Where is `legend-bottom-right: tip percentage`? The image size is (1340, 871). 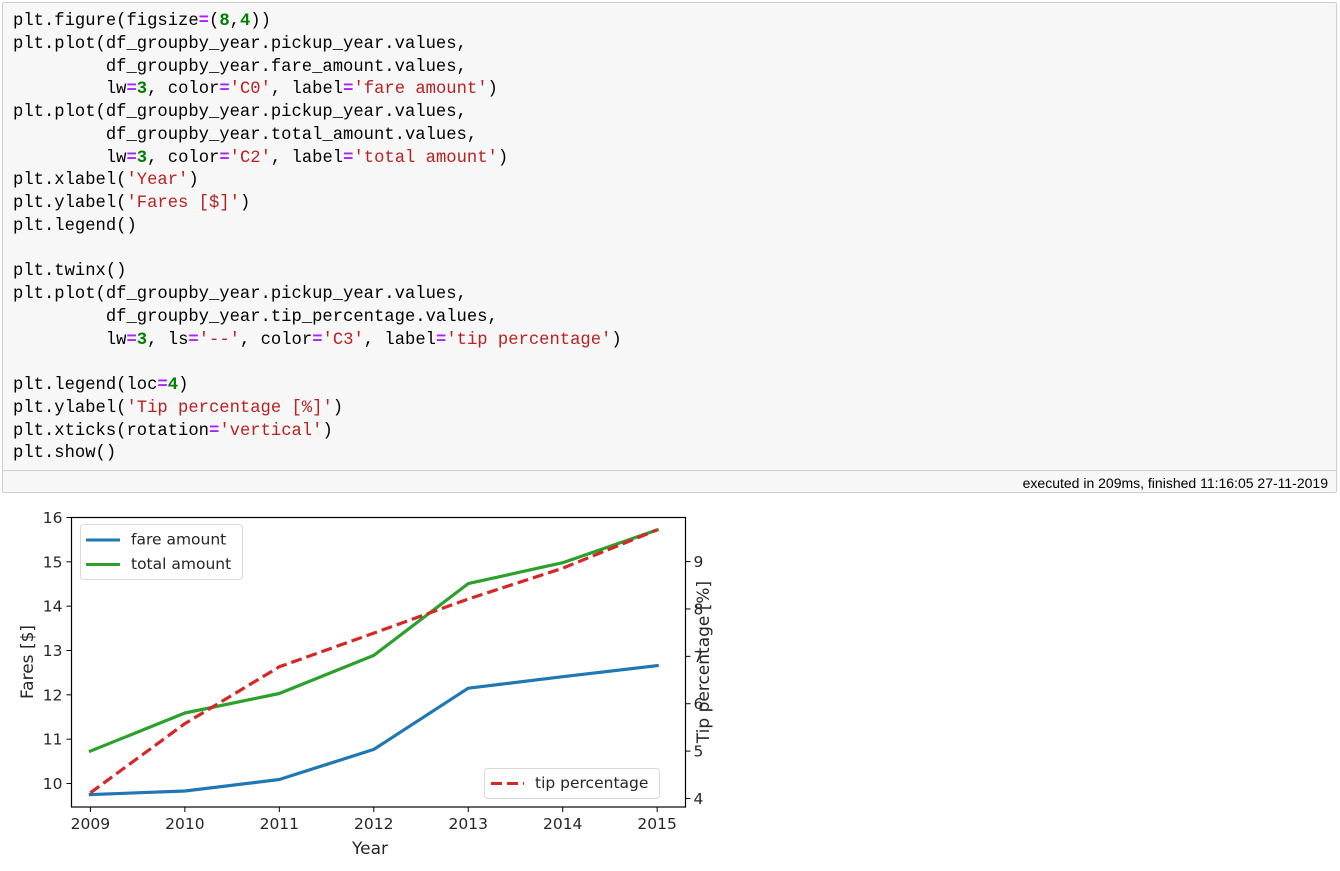
legend-bottom-right: tip percentage is located at coordinates (572, 783).